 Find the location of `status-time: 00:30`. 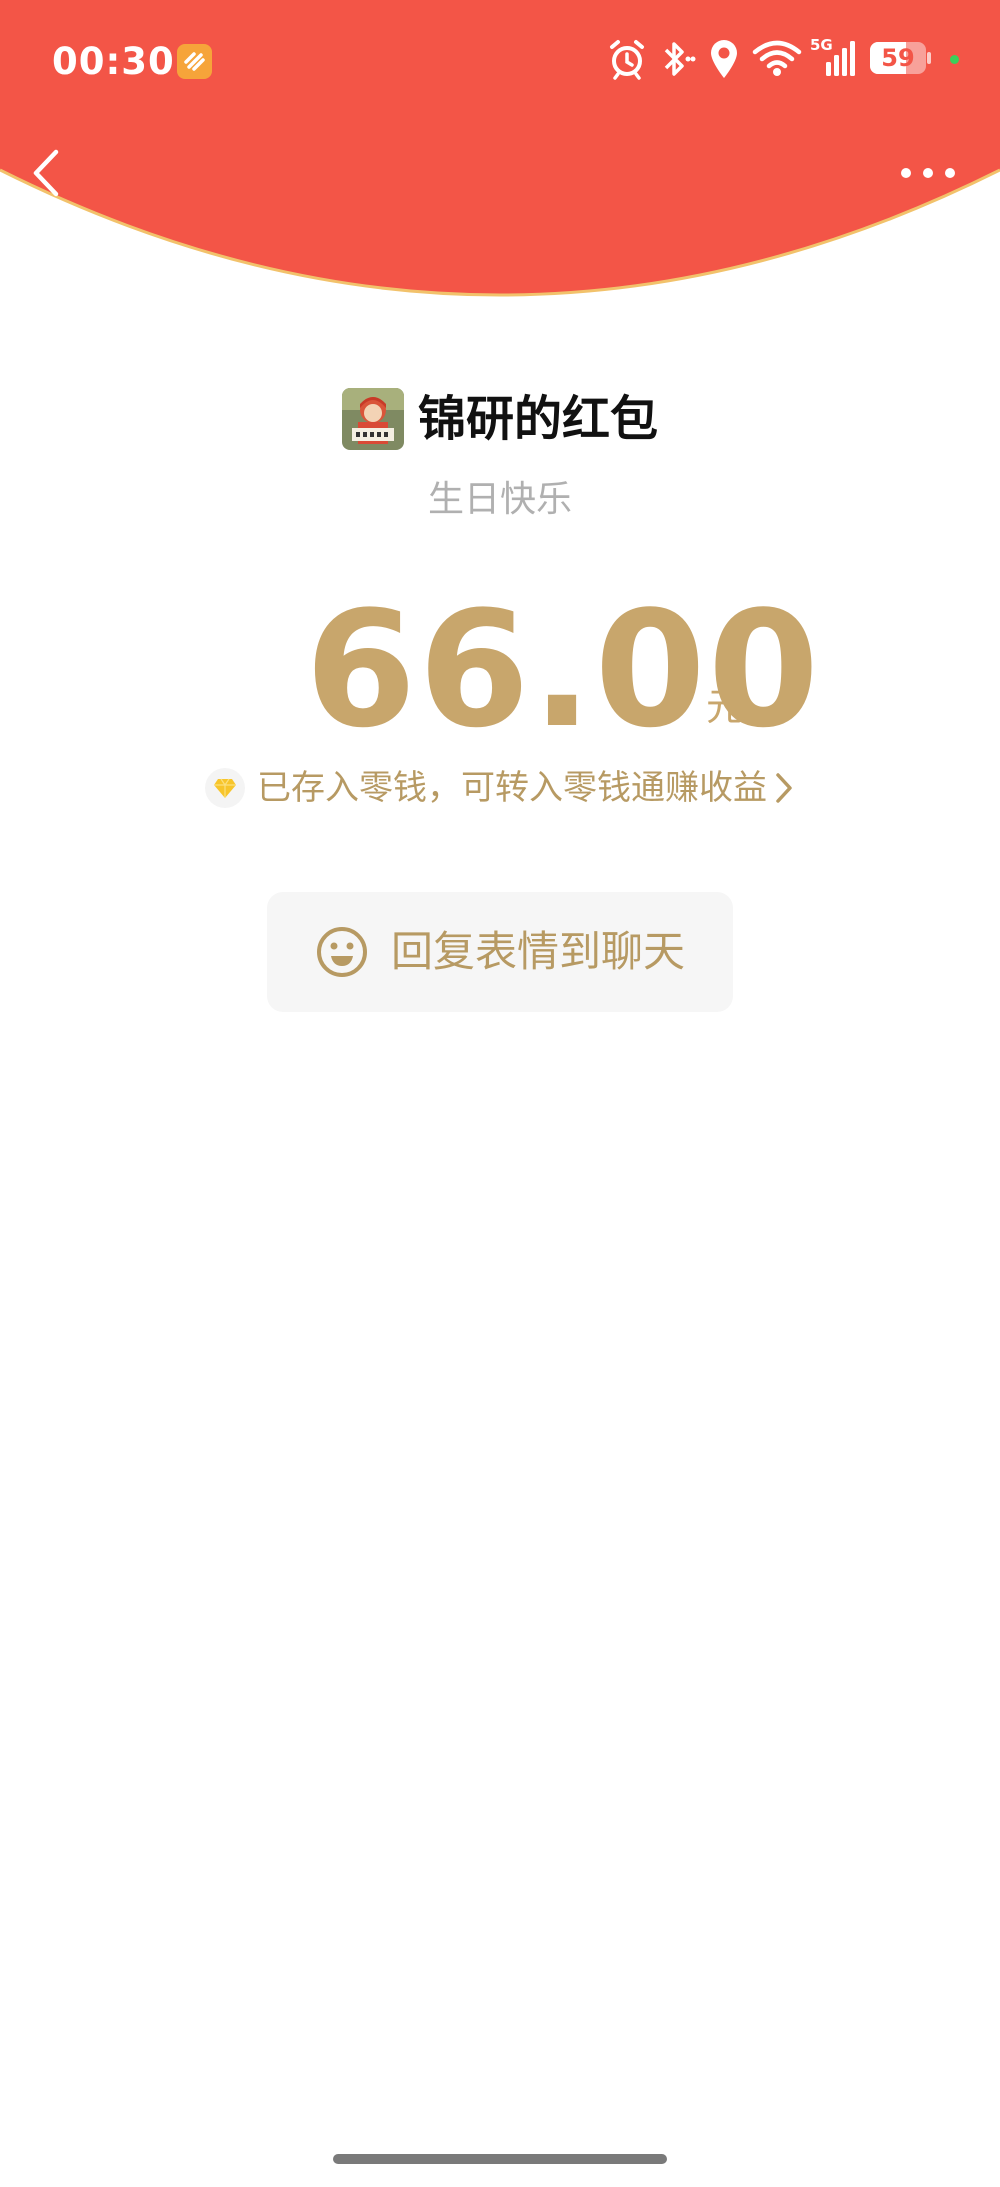

status-time: 00:30 is located at coordinates (113, 61).